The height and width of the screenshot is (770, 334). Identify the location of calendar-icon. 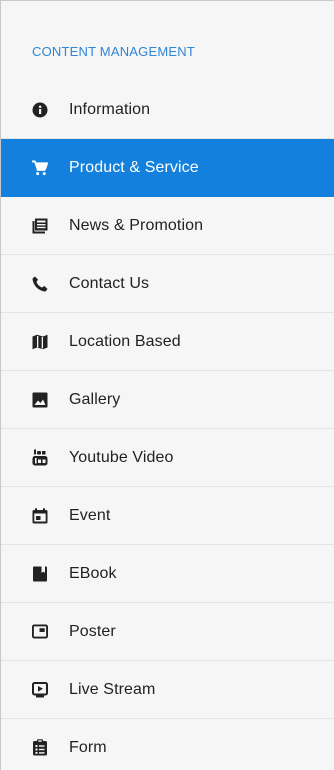
(40, 515).